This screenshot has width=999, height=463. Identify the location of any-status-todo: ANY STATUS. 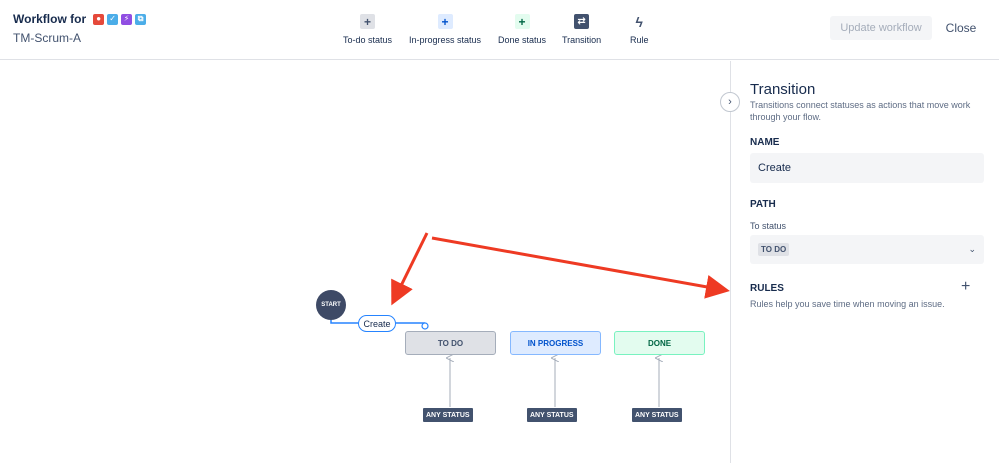
(448, 415).